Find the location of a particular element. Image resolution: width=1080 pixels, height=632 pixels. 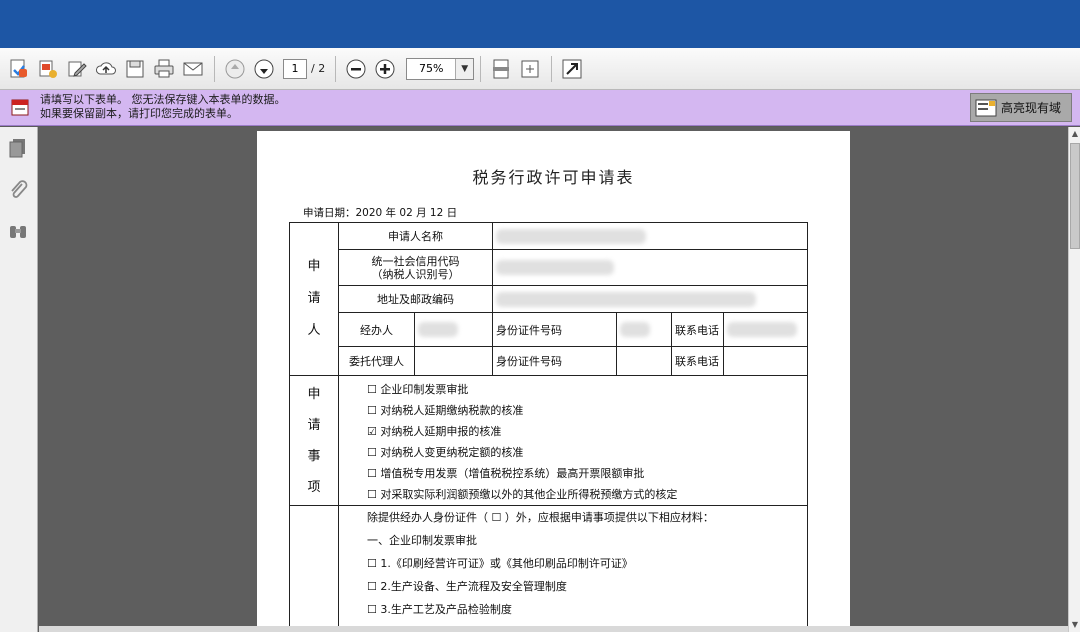

highlight-fields-button: 高亮现有域 is located at coordinates (1021, 107).